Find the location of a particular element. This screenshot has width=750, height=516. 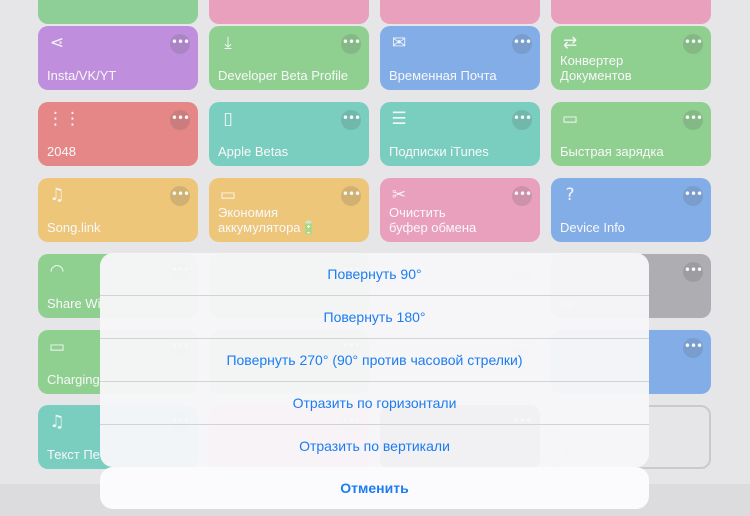

flip-vertical-button: Отразить по вертикали is located at coordinates (374, 445).